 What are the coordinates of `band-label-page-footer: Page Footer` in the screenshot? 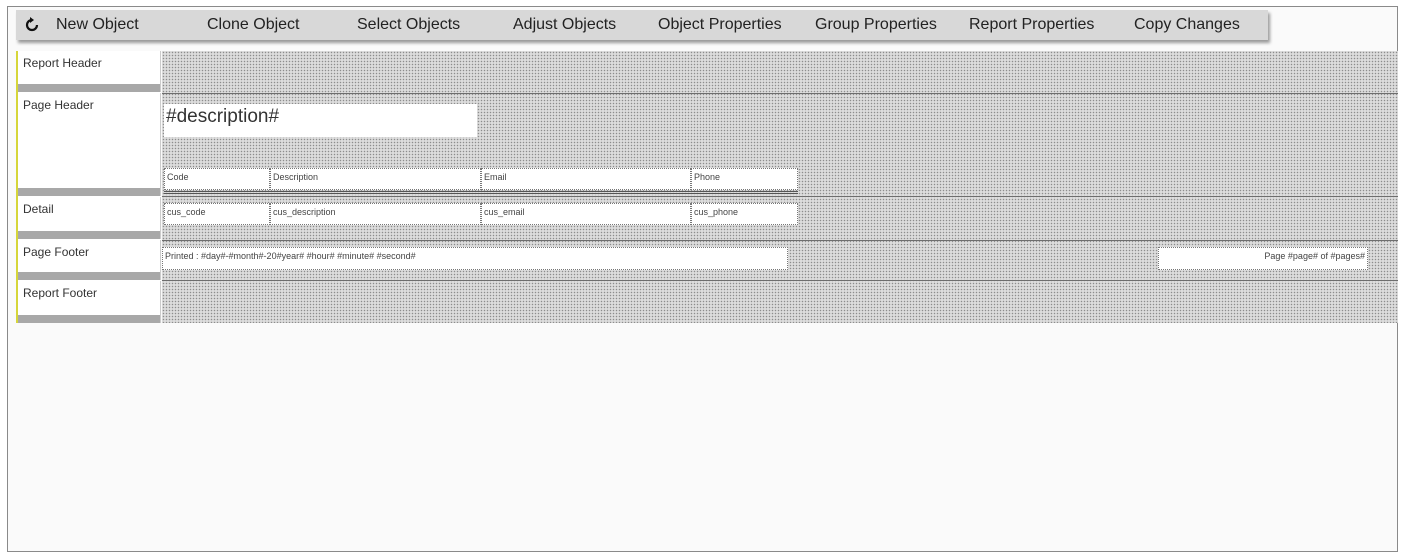 It's located at (89, 260).